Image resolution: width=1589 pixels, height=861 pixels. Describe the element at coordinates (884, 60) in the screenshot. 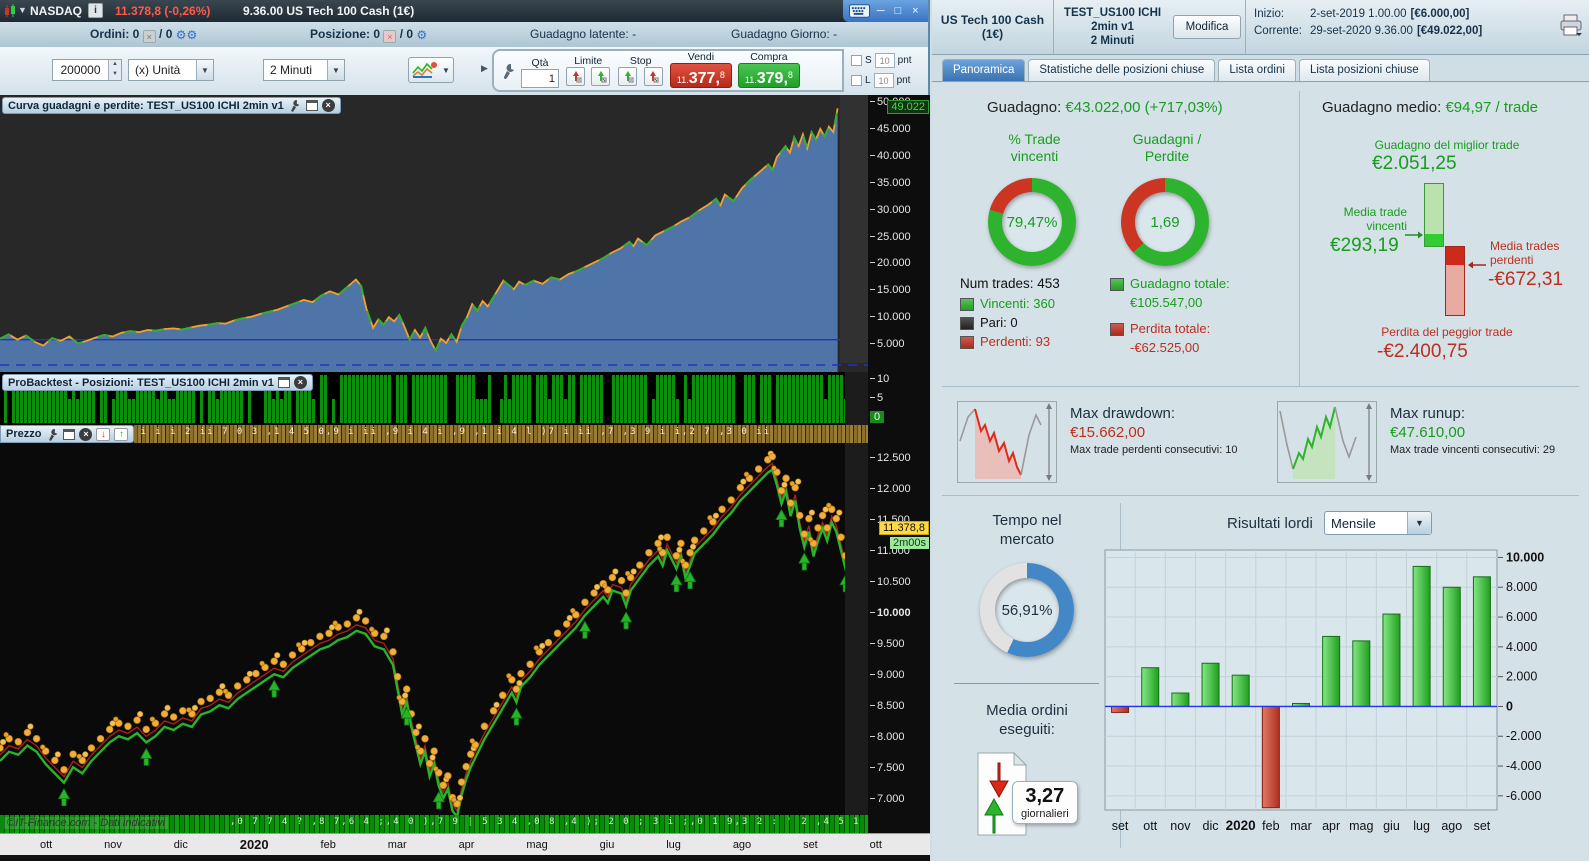

I see `s-points-input: 10` at that location.